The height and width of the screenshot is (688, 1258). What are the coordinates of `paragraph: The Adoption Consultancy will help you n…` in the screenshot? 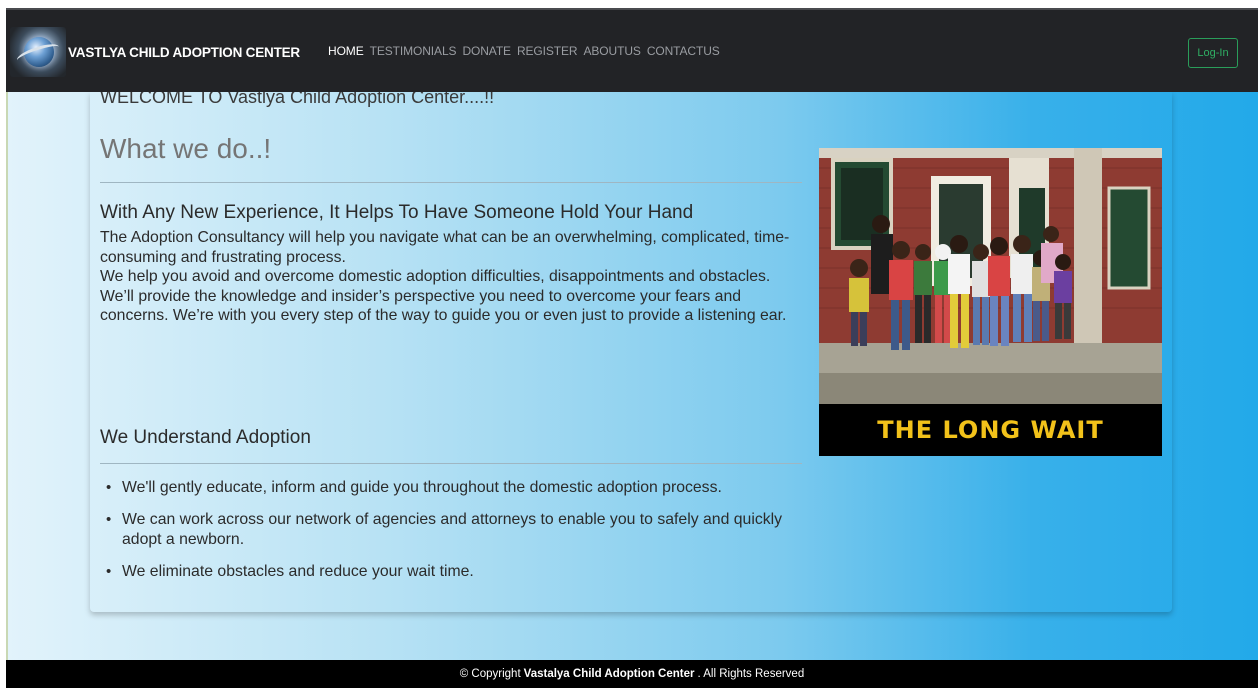 It's located at (445, 247).